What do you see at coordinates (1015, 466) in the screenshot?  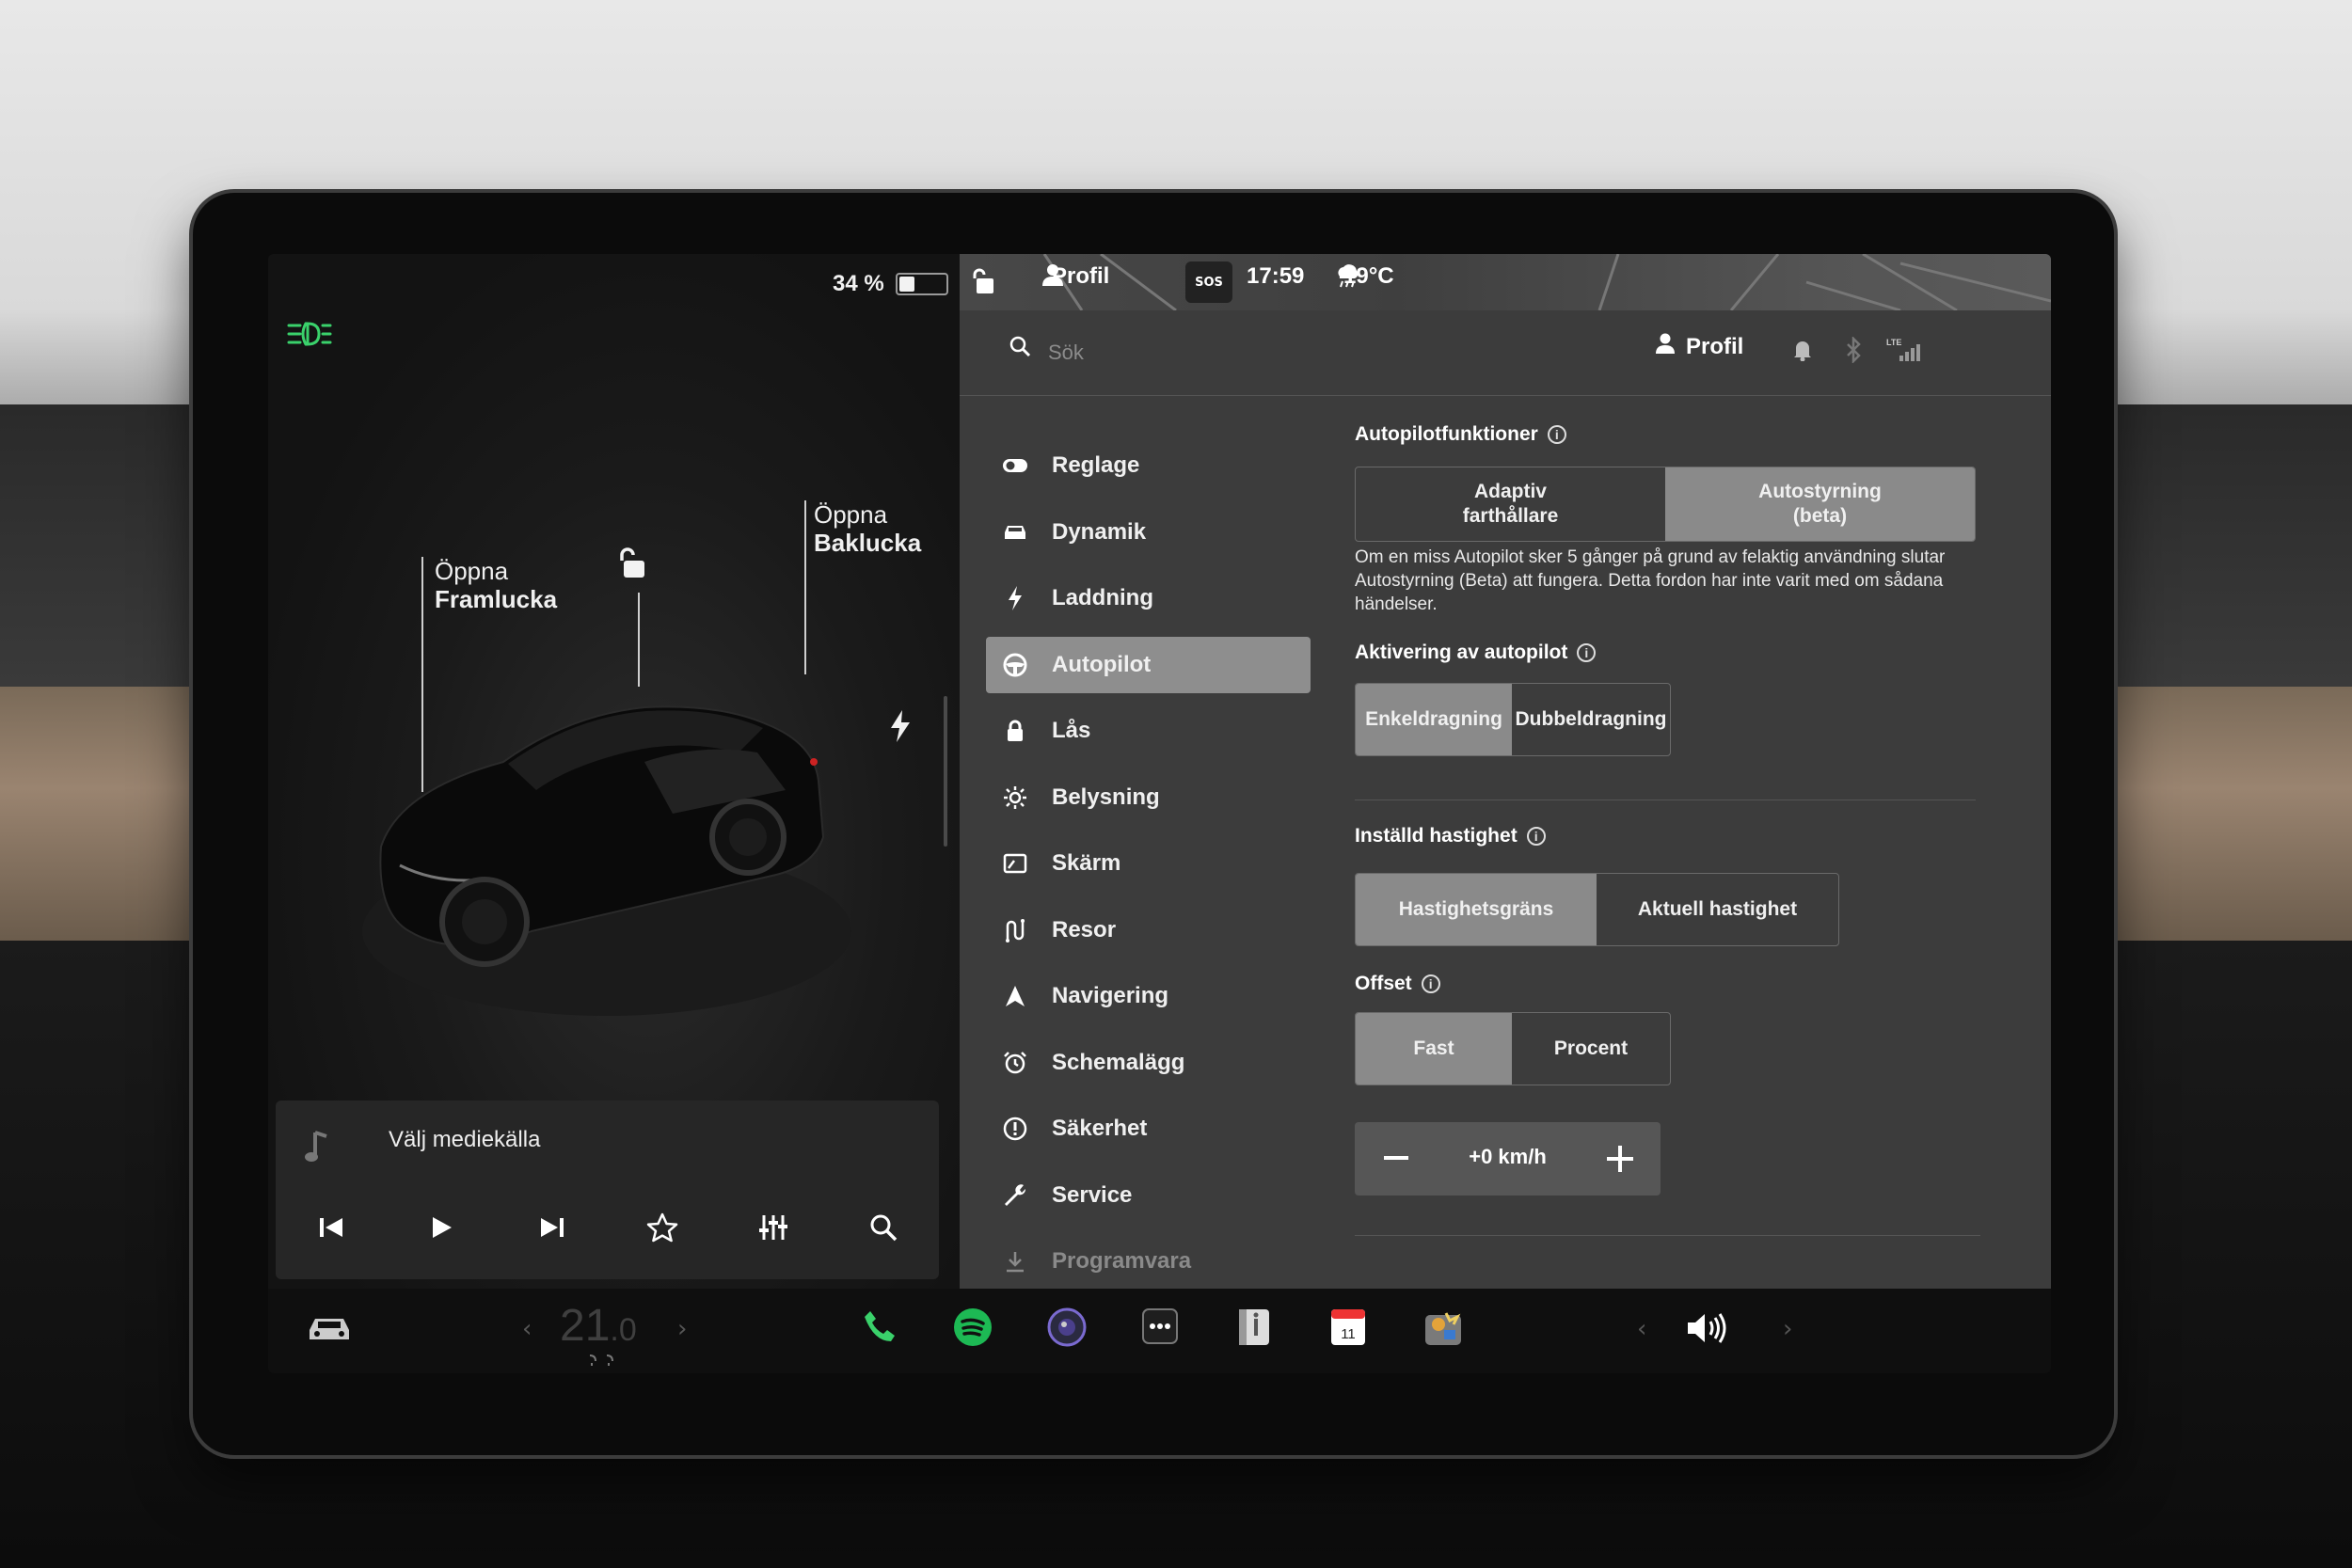 I see `toggle-icon` at bounding box center [1015, 466].